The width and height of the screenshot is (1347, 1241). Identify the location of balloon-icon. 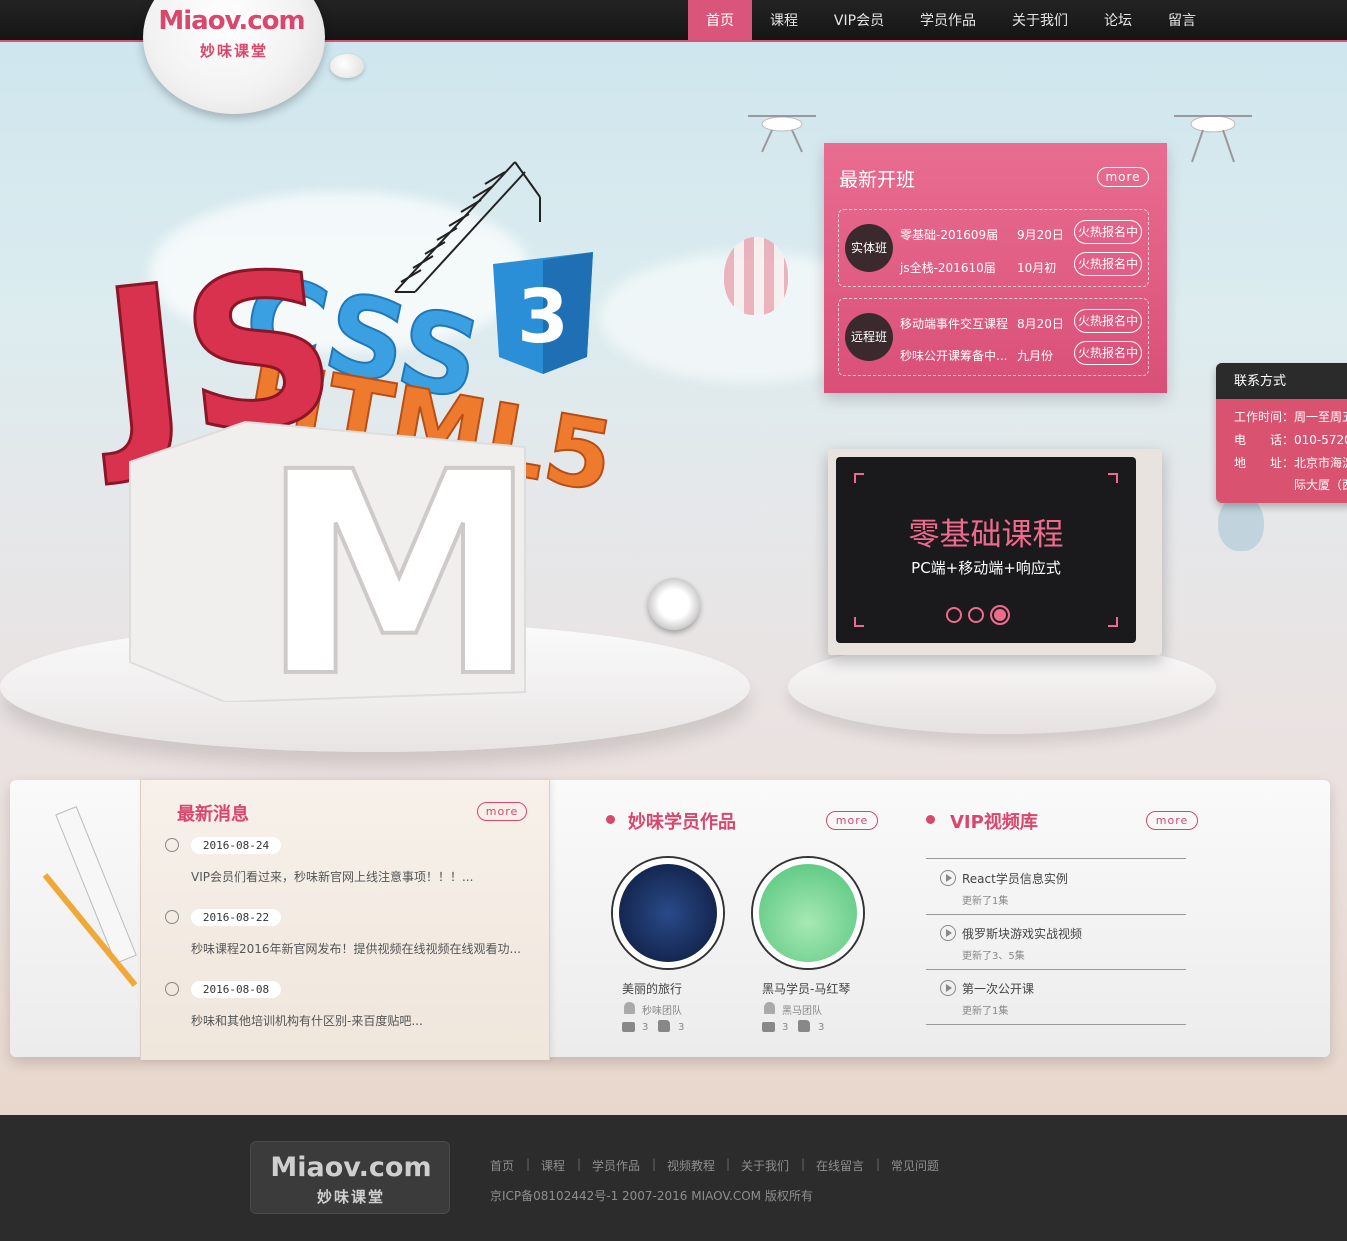
(756, 276).